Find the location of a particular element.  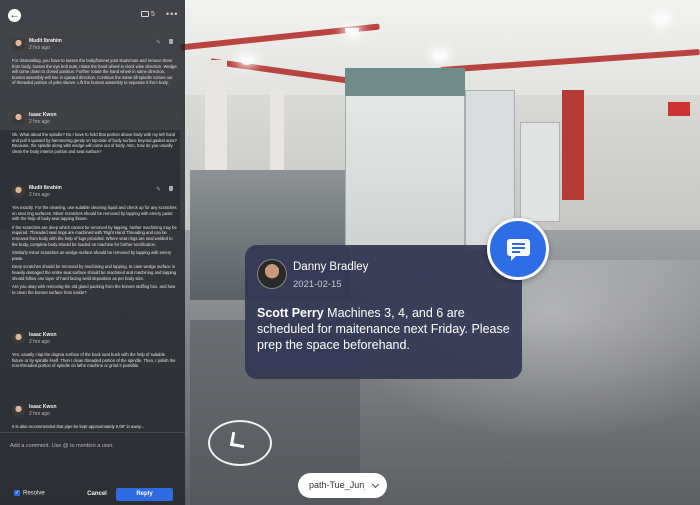

more-options-button: ••• is located at coordinates (172, 14).